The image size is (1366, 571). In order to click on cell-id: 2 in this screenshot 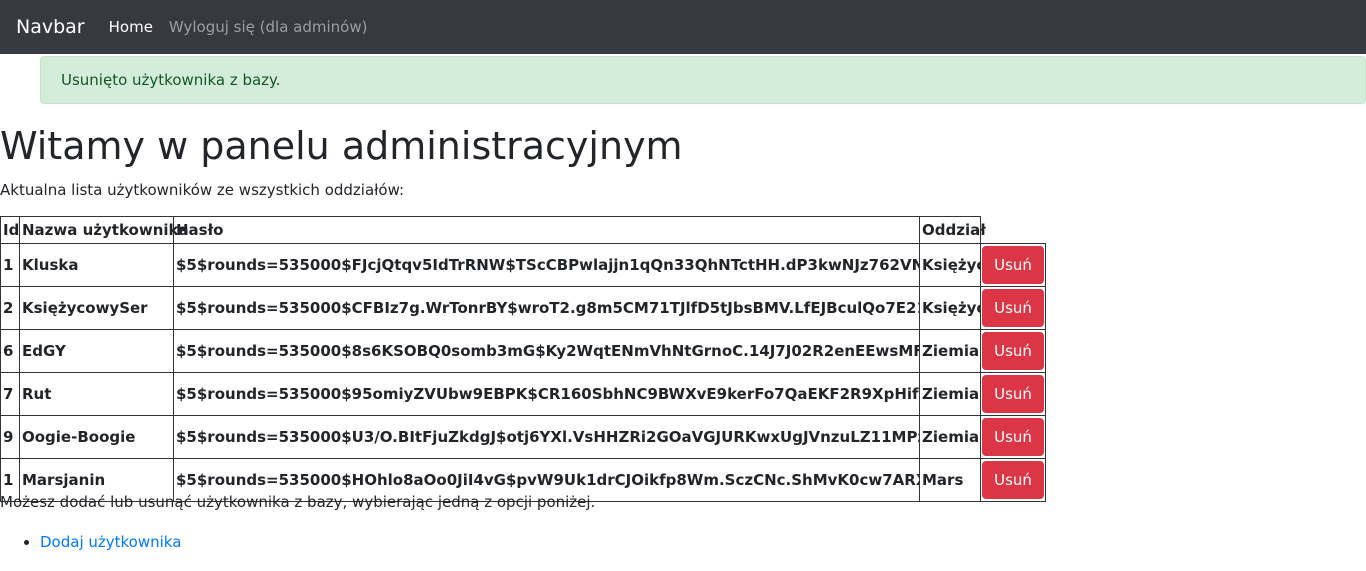, I will do `click(10, 308)`.